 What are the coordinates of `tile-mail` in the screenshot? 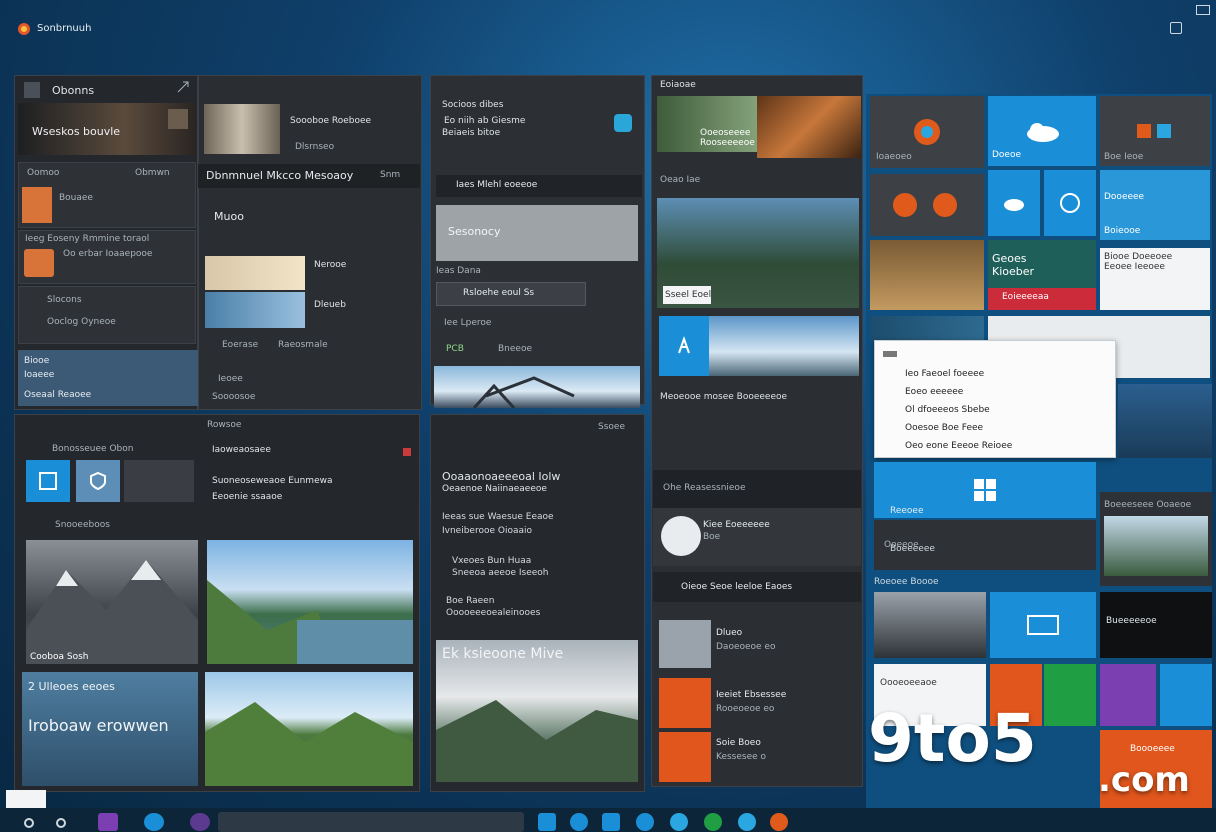 It's located at (1043, 625).